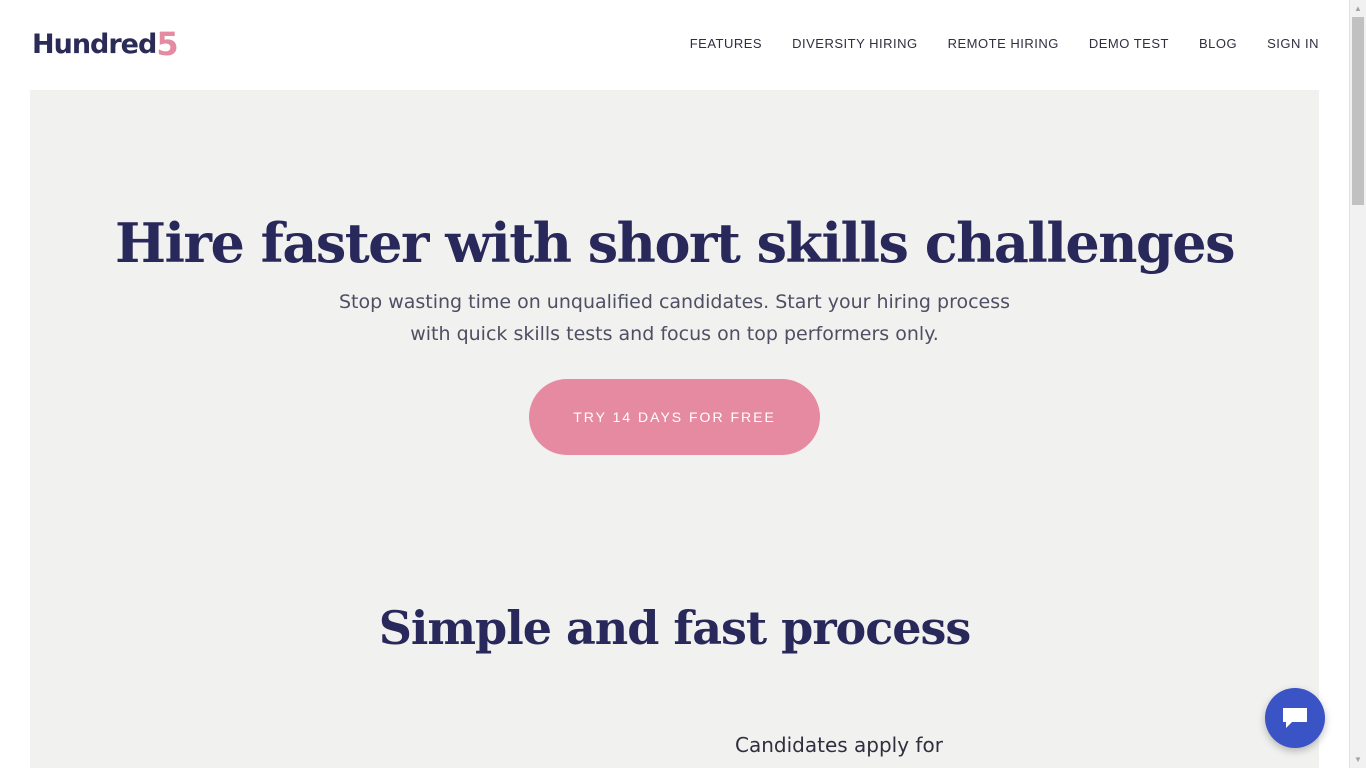 This screenshot has width=1366, height=768. Describe the element at coordinates (1357, 384) in the screenshot. I see `vertical-scrollbar: ▲ ▼` at that location.